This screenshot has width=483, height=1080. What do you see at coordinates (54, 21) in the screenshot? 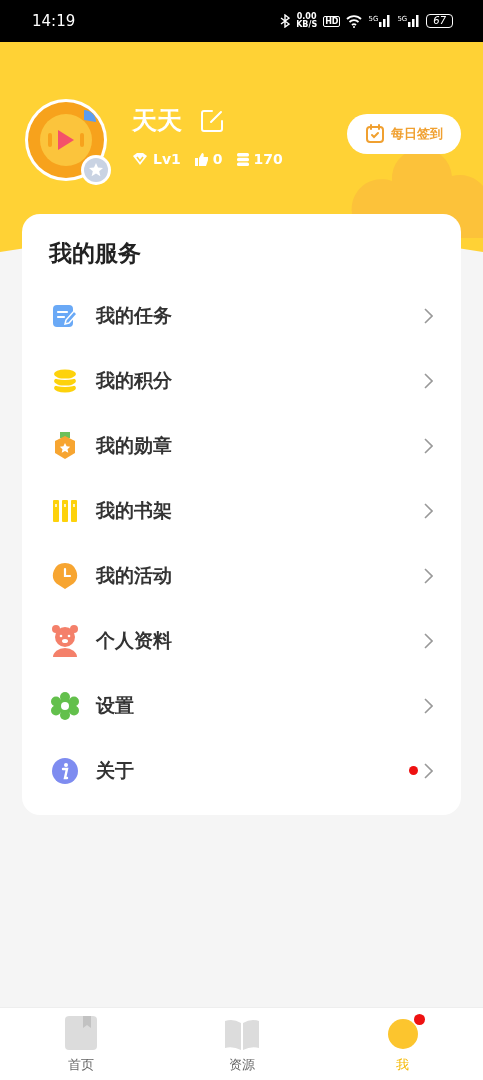
I see `clock-time: 14:19` at bounding box center [54, 21].